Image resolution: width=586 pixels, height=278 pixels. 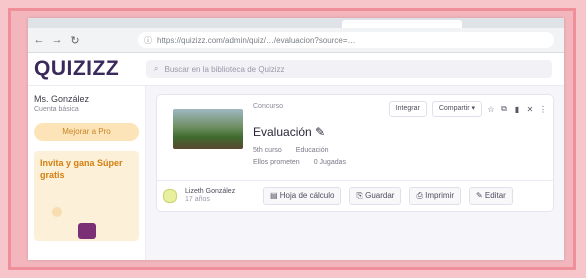 I want to click on quiz-type: Concurso, so click(x=268, y=106).